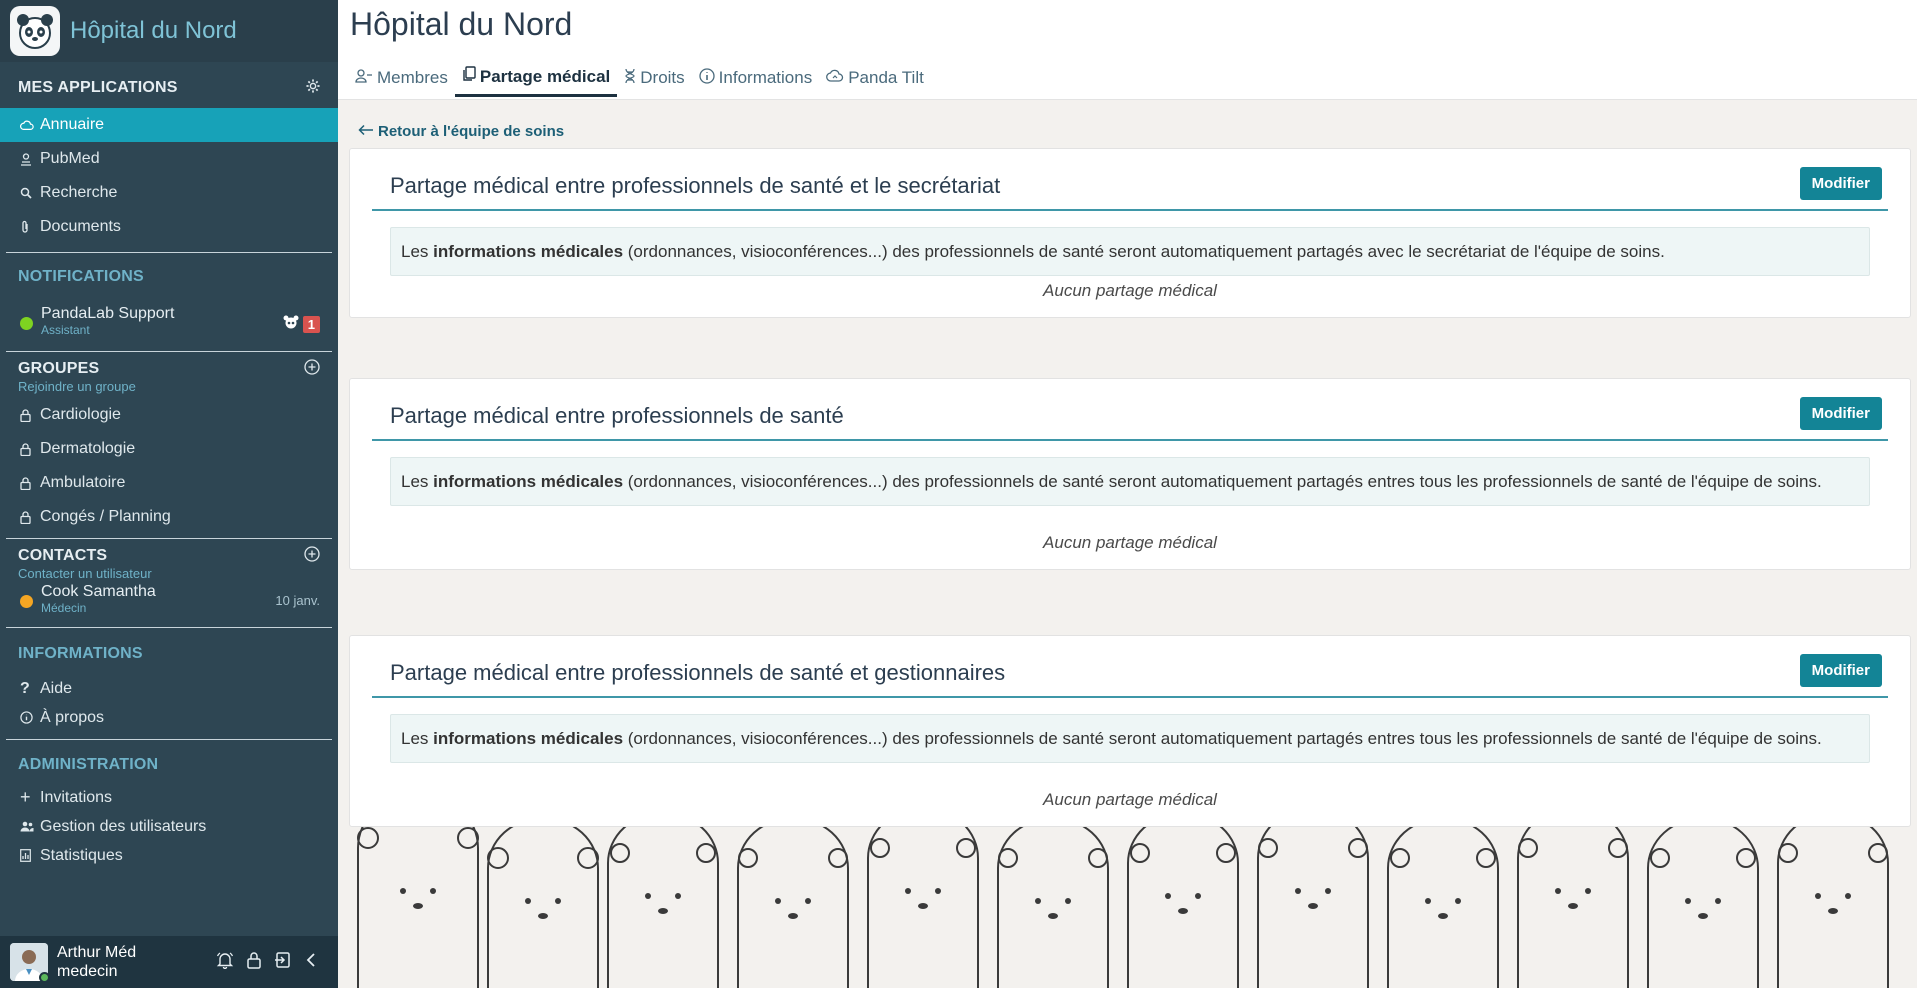  What do you see at coordinates (98, 87) in the screenshot?
I see `apps-title: MES APPLICATIONS` at bounding box center [98, 87].